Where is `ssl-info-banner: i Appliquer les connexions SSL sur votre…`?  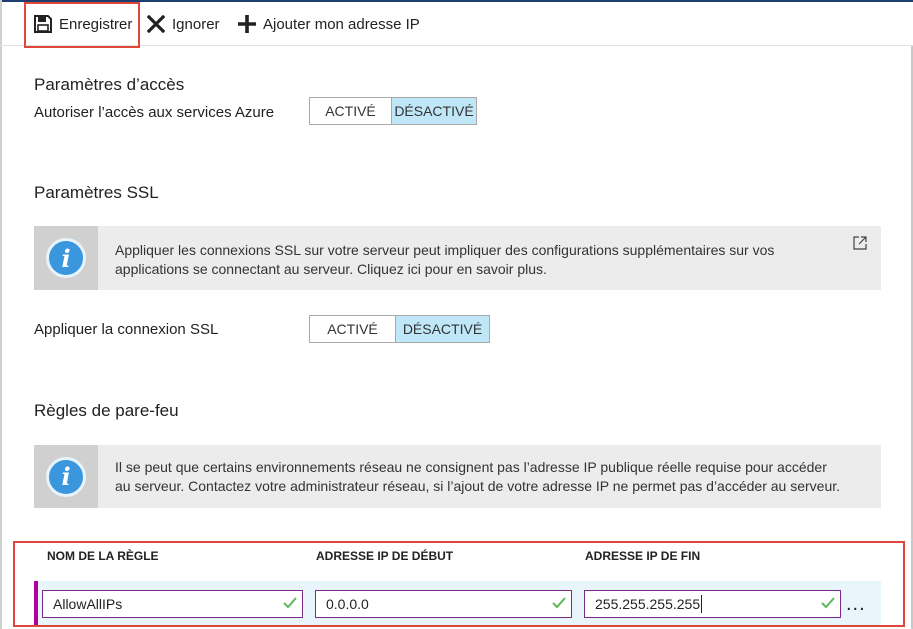 ssl-info-banner: i Appliquer les connexions SSL sur votre… is located at coordinates (457, 258).